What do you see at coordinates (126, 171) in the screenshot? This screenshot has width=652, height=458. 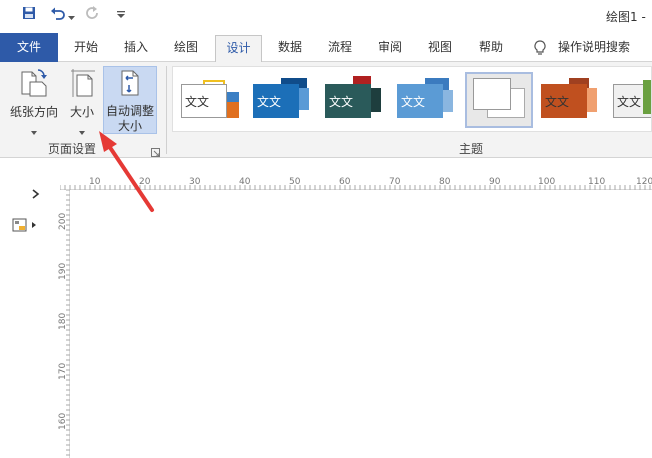 I see `annotation-arrow` at bounding box center [126, 171].